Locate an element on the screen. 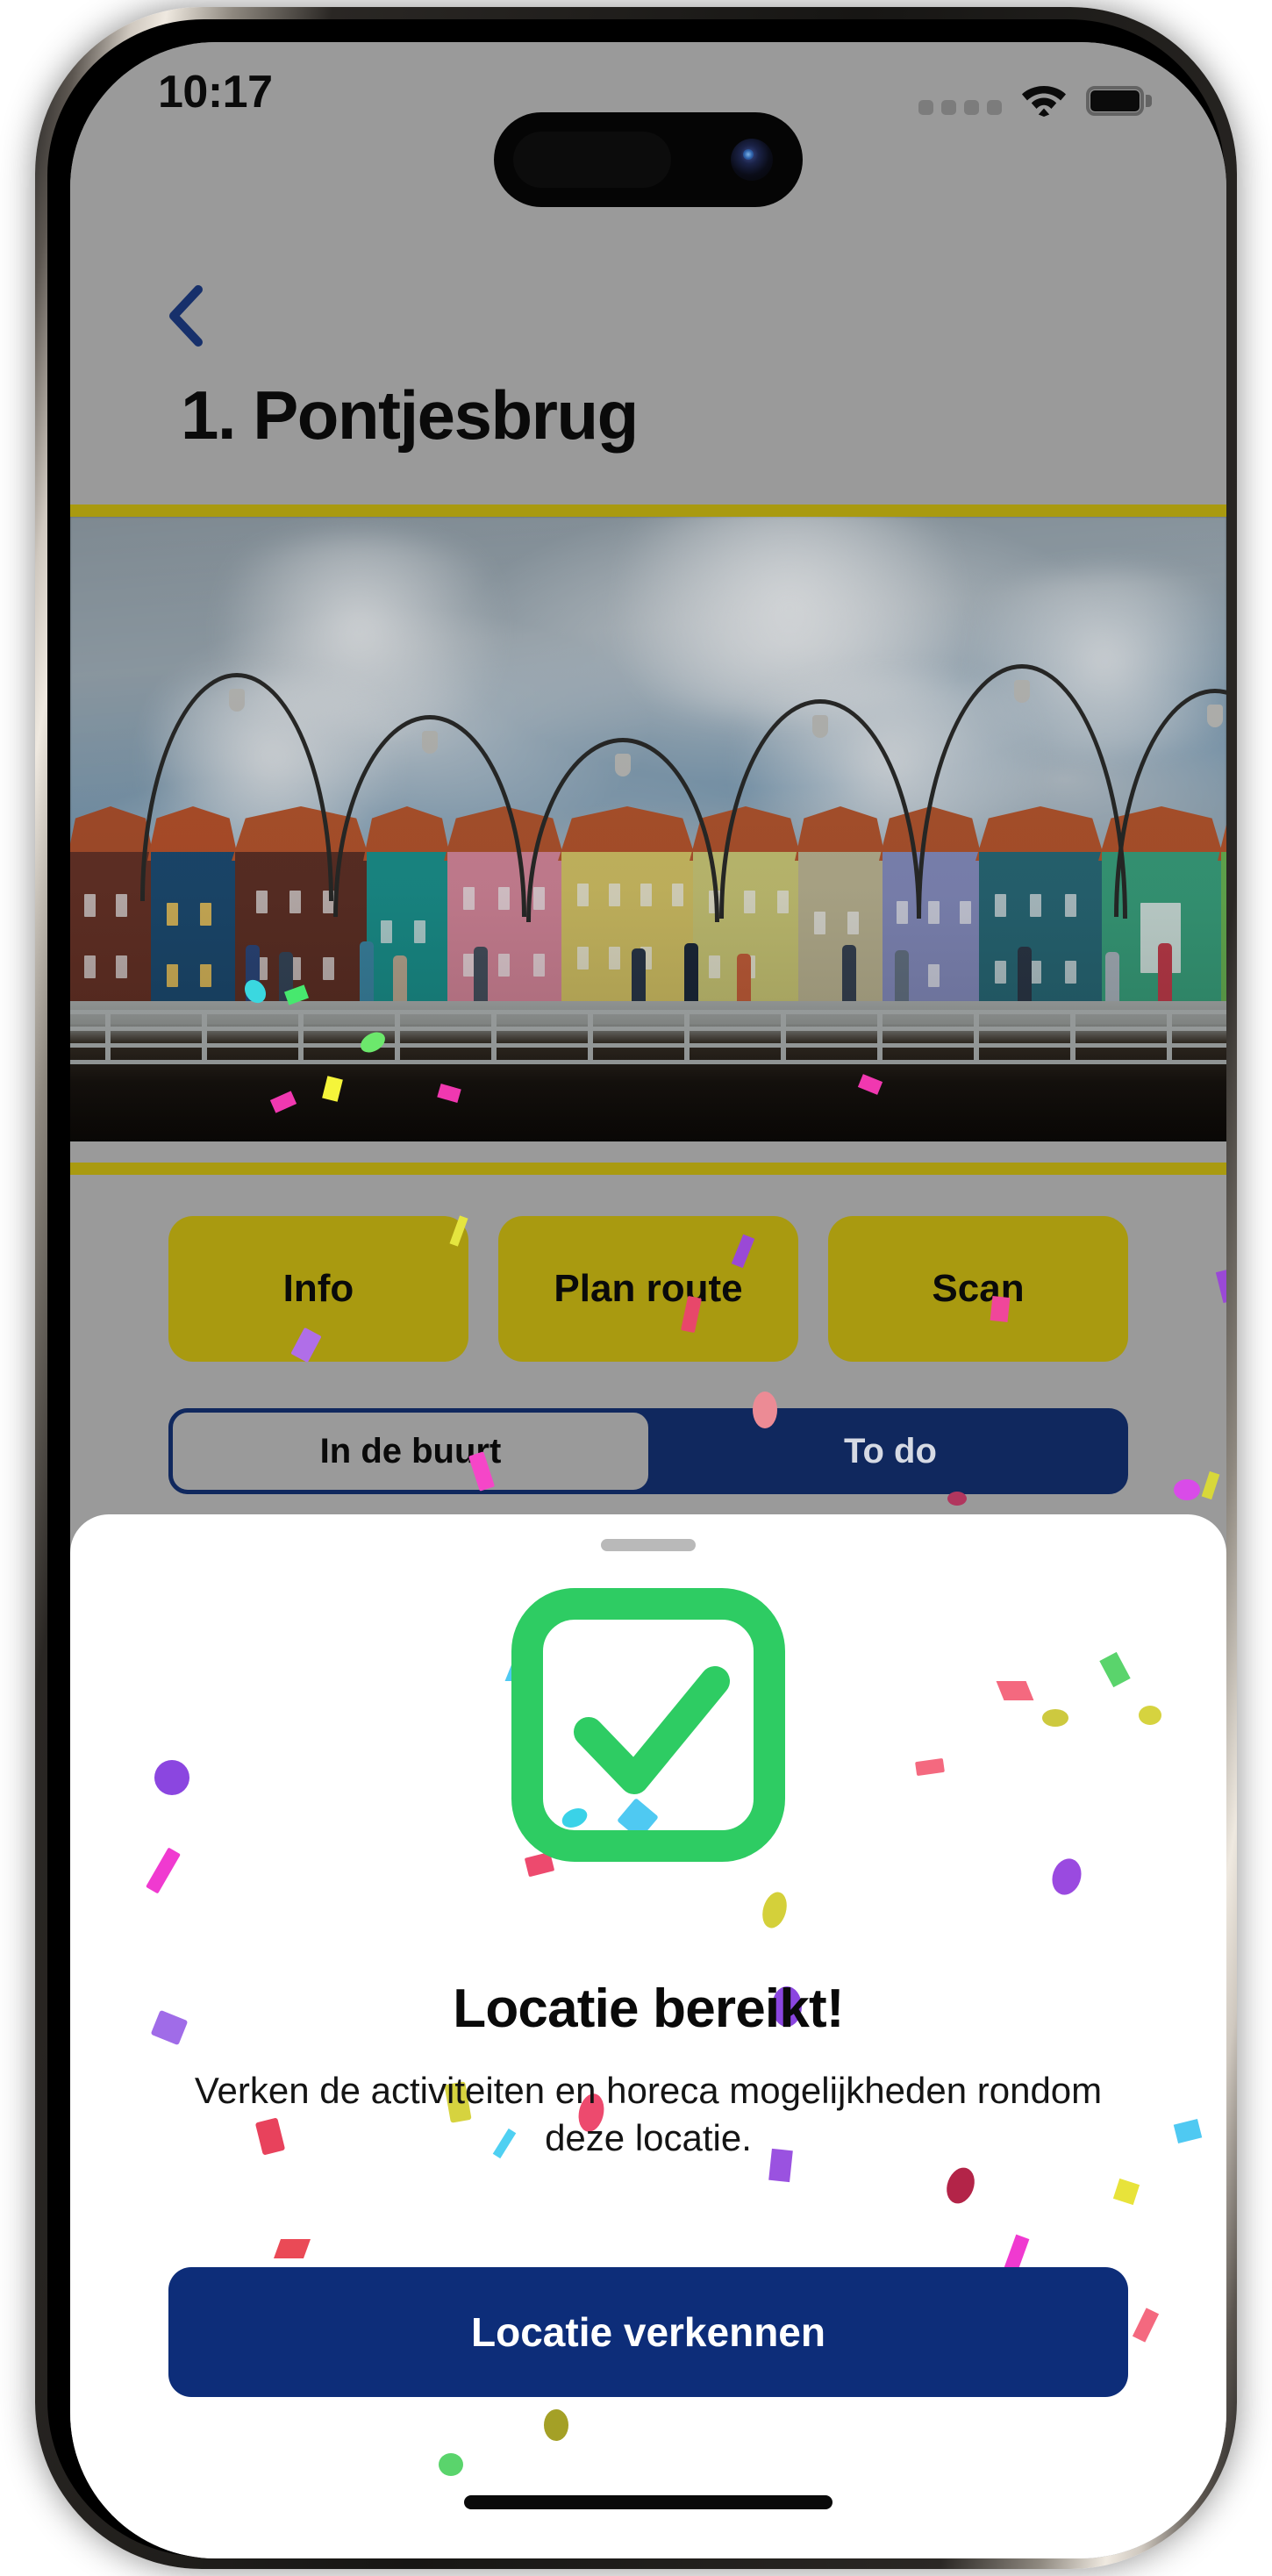 Image resolution: width=1272 pixels, height=2576 pixels. front-camera-icon is located at coordinates (752, 160).